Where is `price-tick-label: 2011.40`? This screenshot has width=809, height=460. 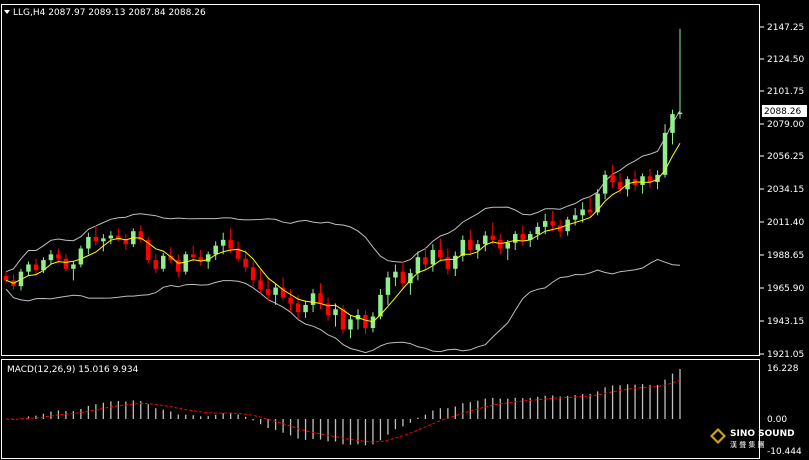
price-tick-label: 2011.40 is located at coordinates (785, 223).